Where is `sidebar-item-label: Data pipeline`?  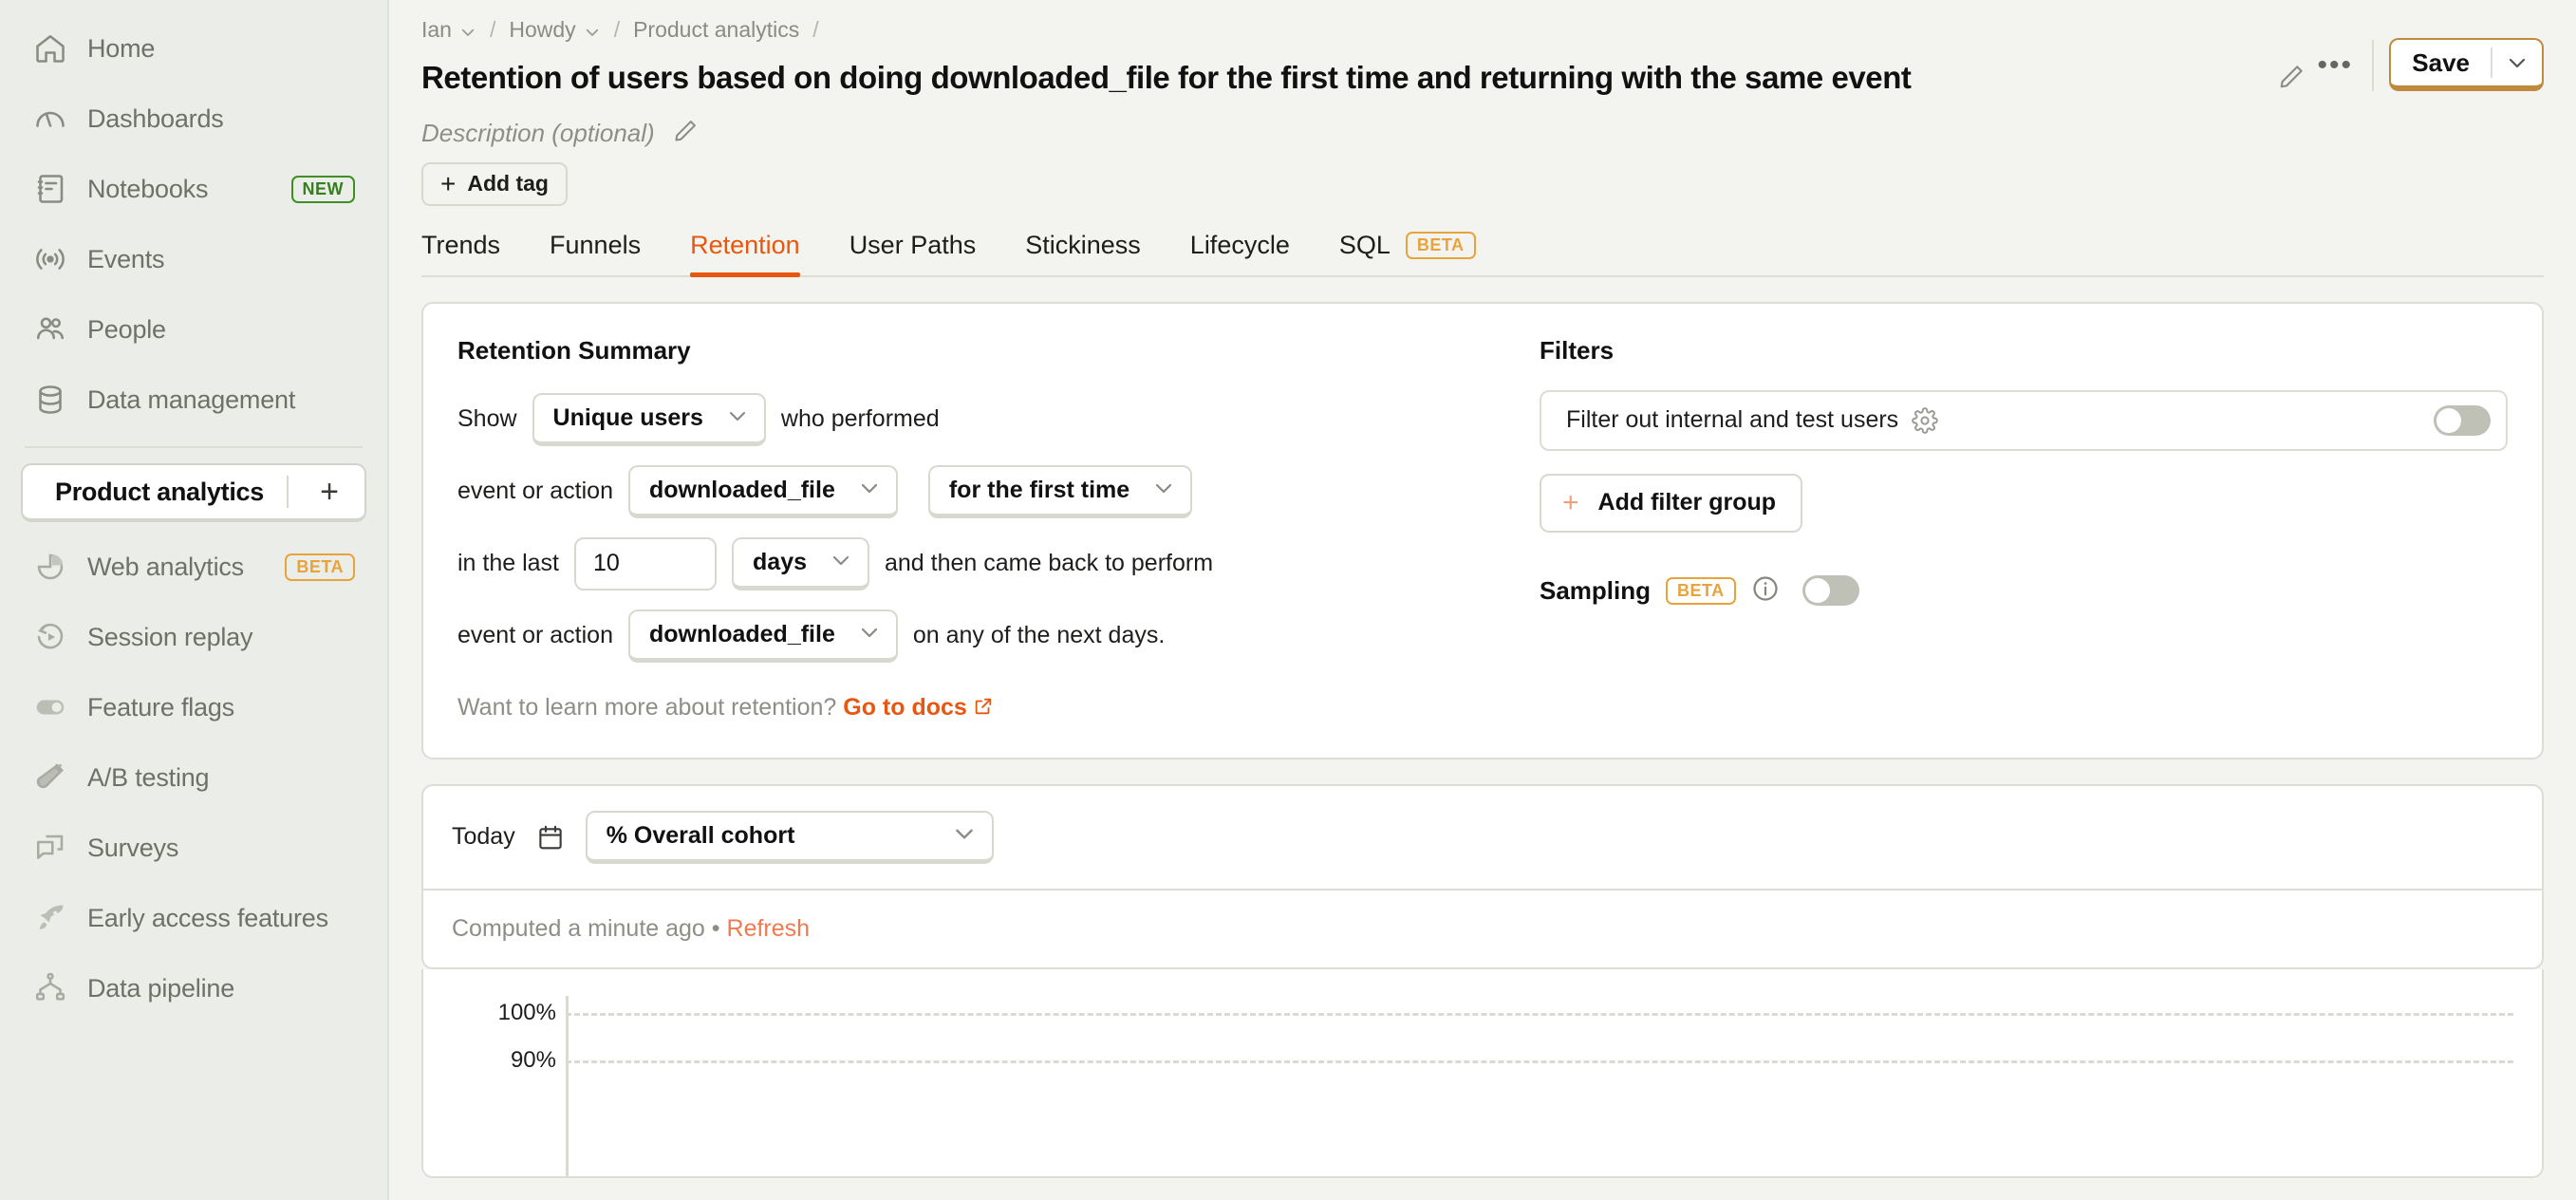 sidebar-item-label: Data pipeline is located at coordinates (161, 988).